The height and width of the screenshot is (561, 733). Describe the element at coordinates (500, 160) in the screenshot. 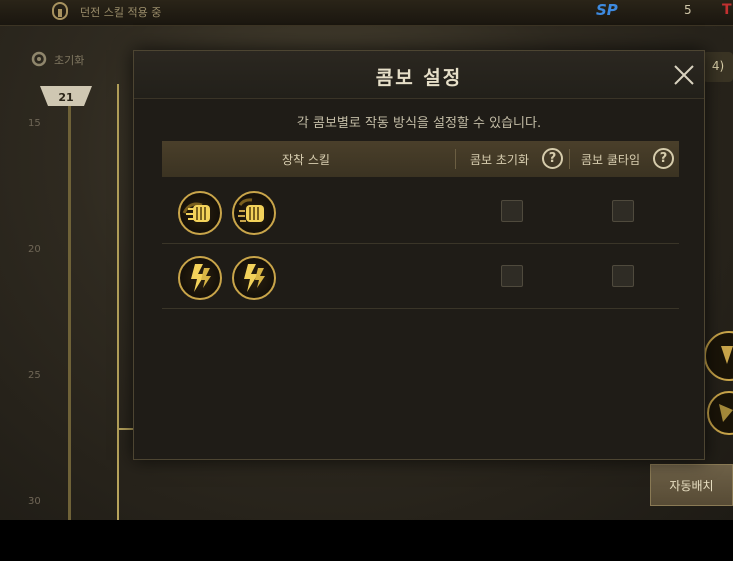

I see `column-combo-reset: 콤보 초기화` at that location.